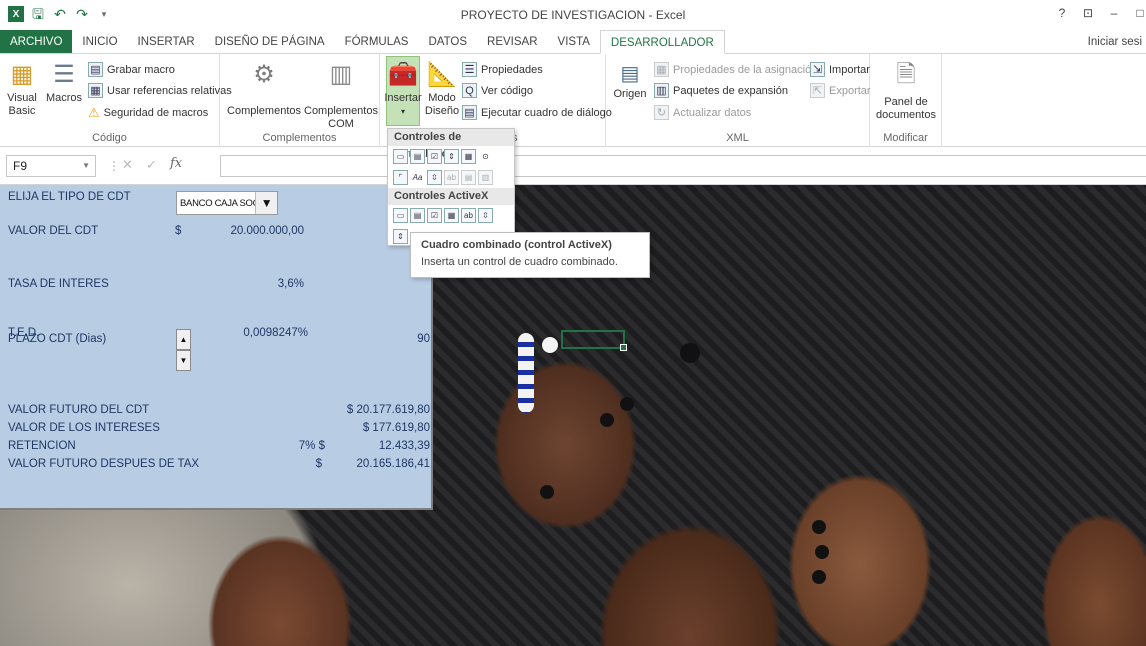  What do you see at coordinates (400, 215) in the screenshot?
I see `command-button-activex-icon: ▭` at bounding box center [400, 215].